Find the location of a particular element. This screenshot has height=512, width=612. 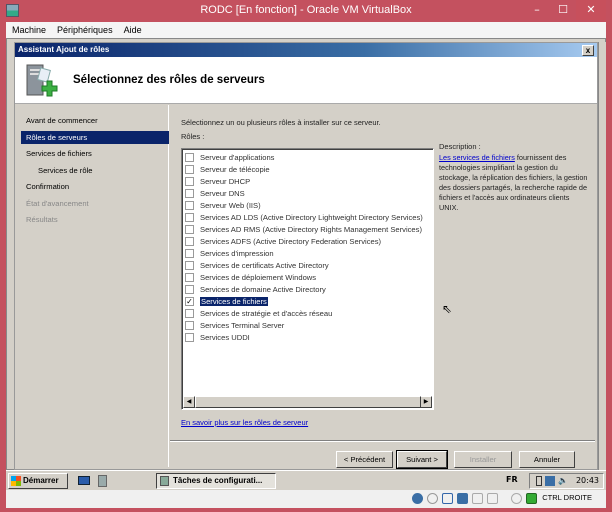

network-adapter-icon is located at coordinates (462, 498).